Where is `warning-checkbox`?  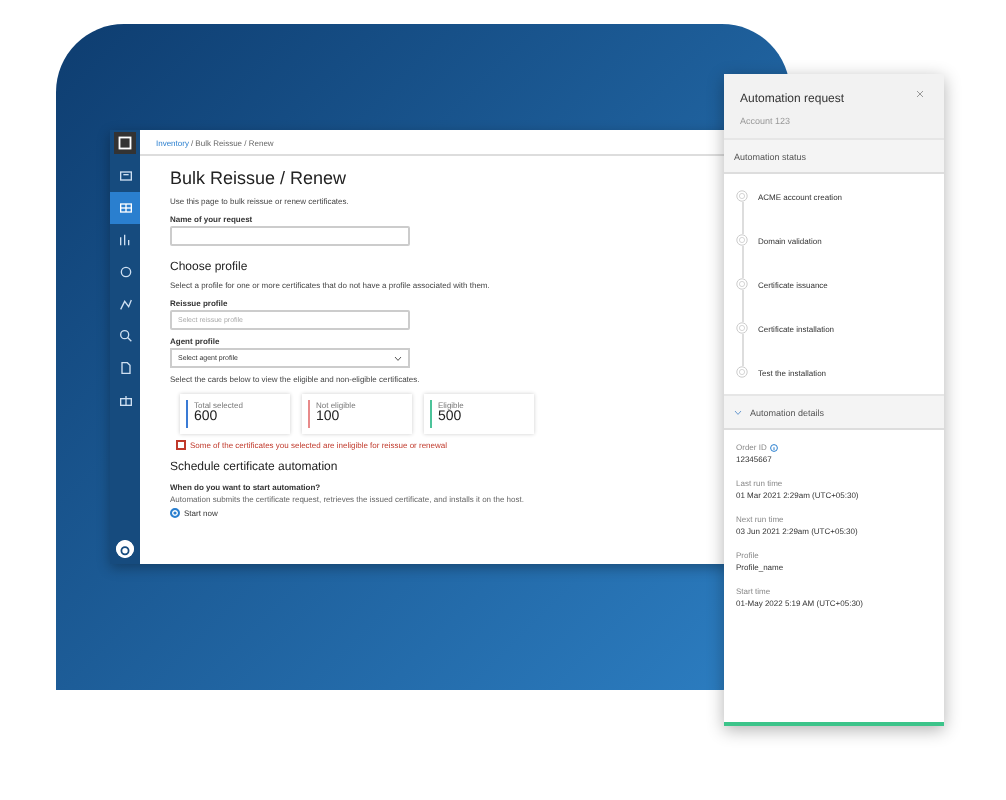 warning-checkbox is located at coordinates (181, 445).